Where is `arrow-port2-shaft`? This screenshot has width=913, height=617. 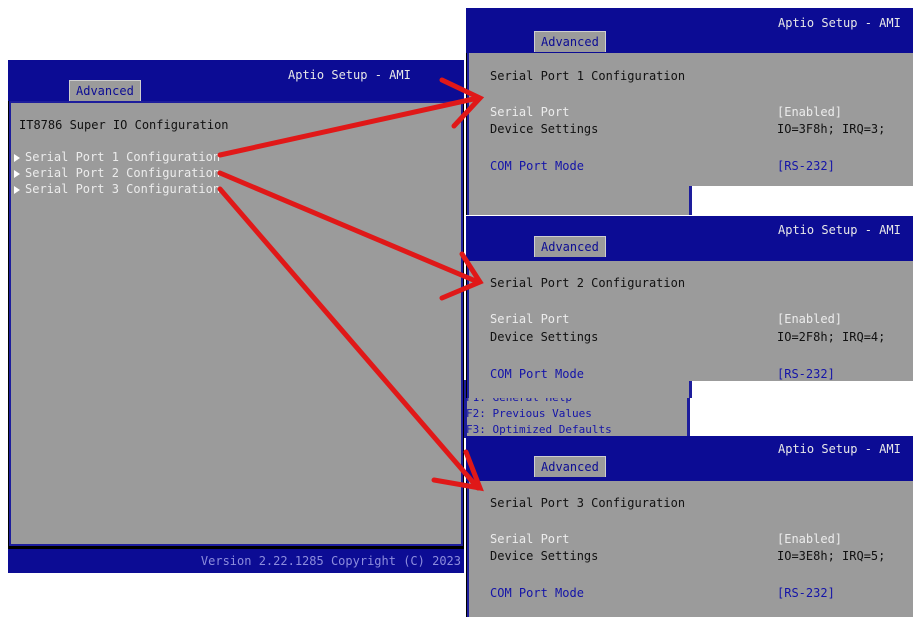 arrow-port2-shaft is located at coordinates (349, 227).